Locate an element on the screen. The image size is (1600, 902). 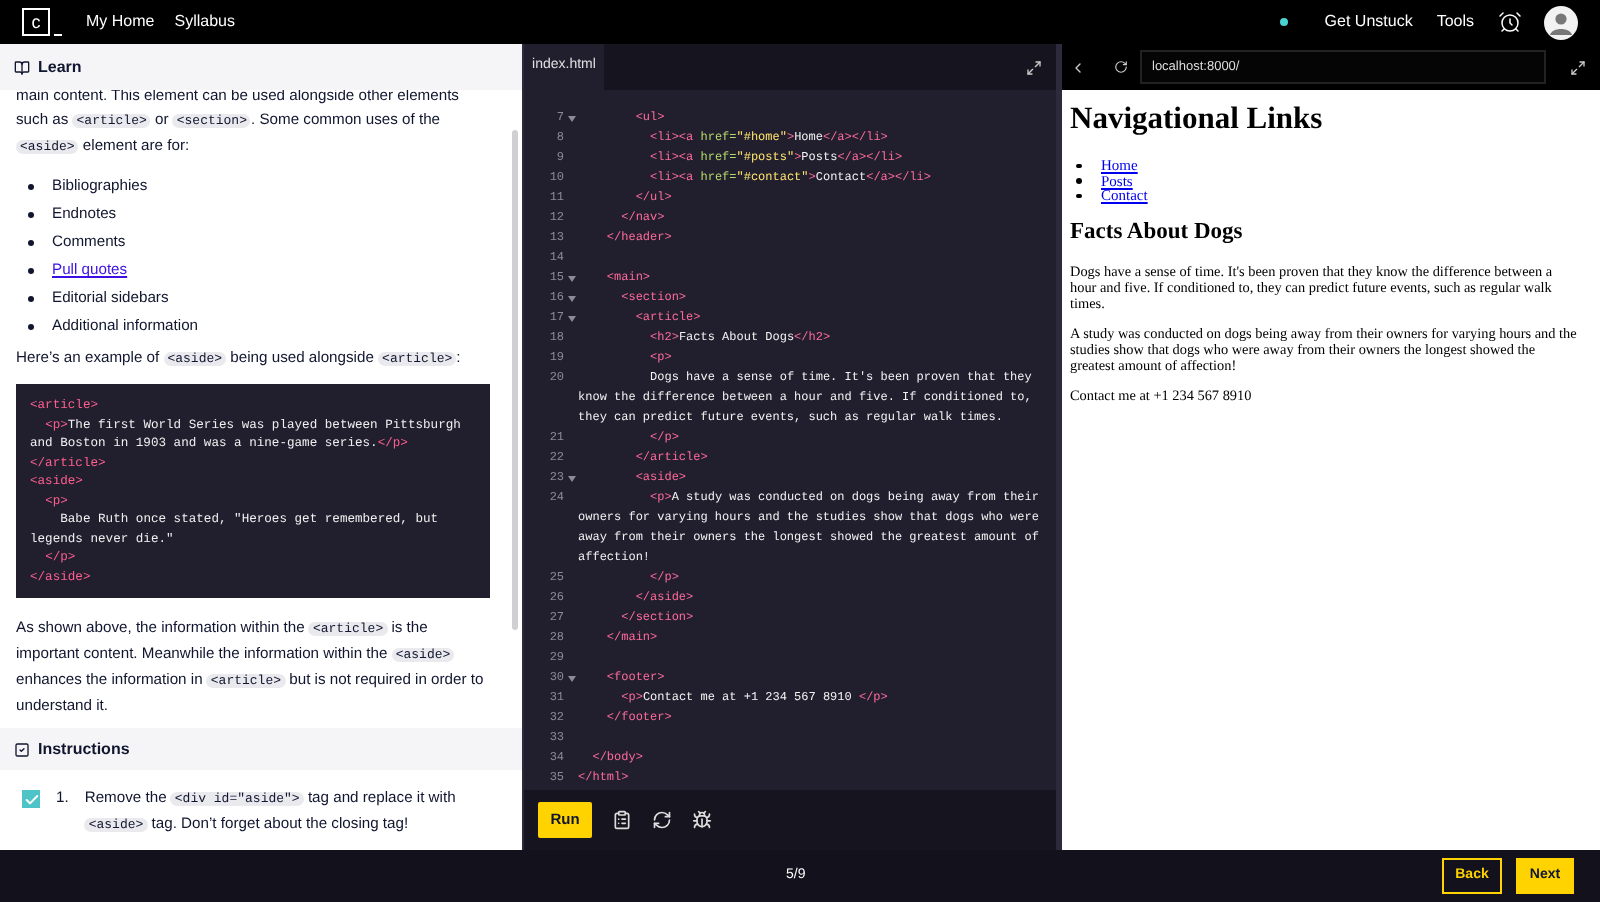
top-bar-link: Get Unstuck is located at coordinates (1368, 22).